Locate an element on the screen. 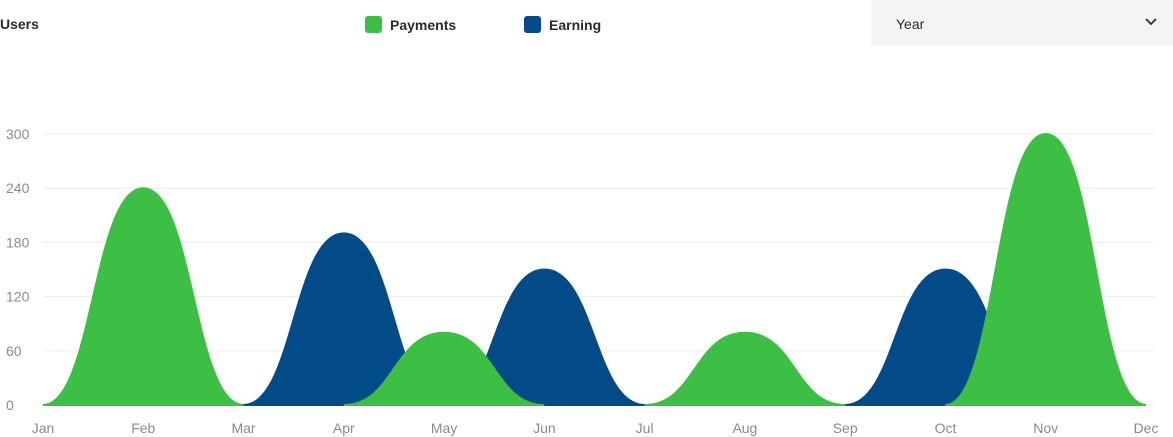 This screenshot has width=1173, height=437. payments-area-nov is located at coordinates (1046, 269).